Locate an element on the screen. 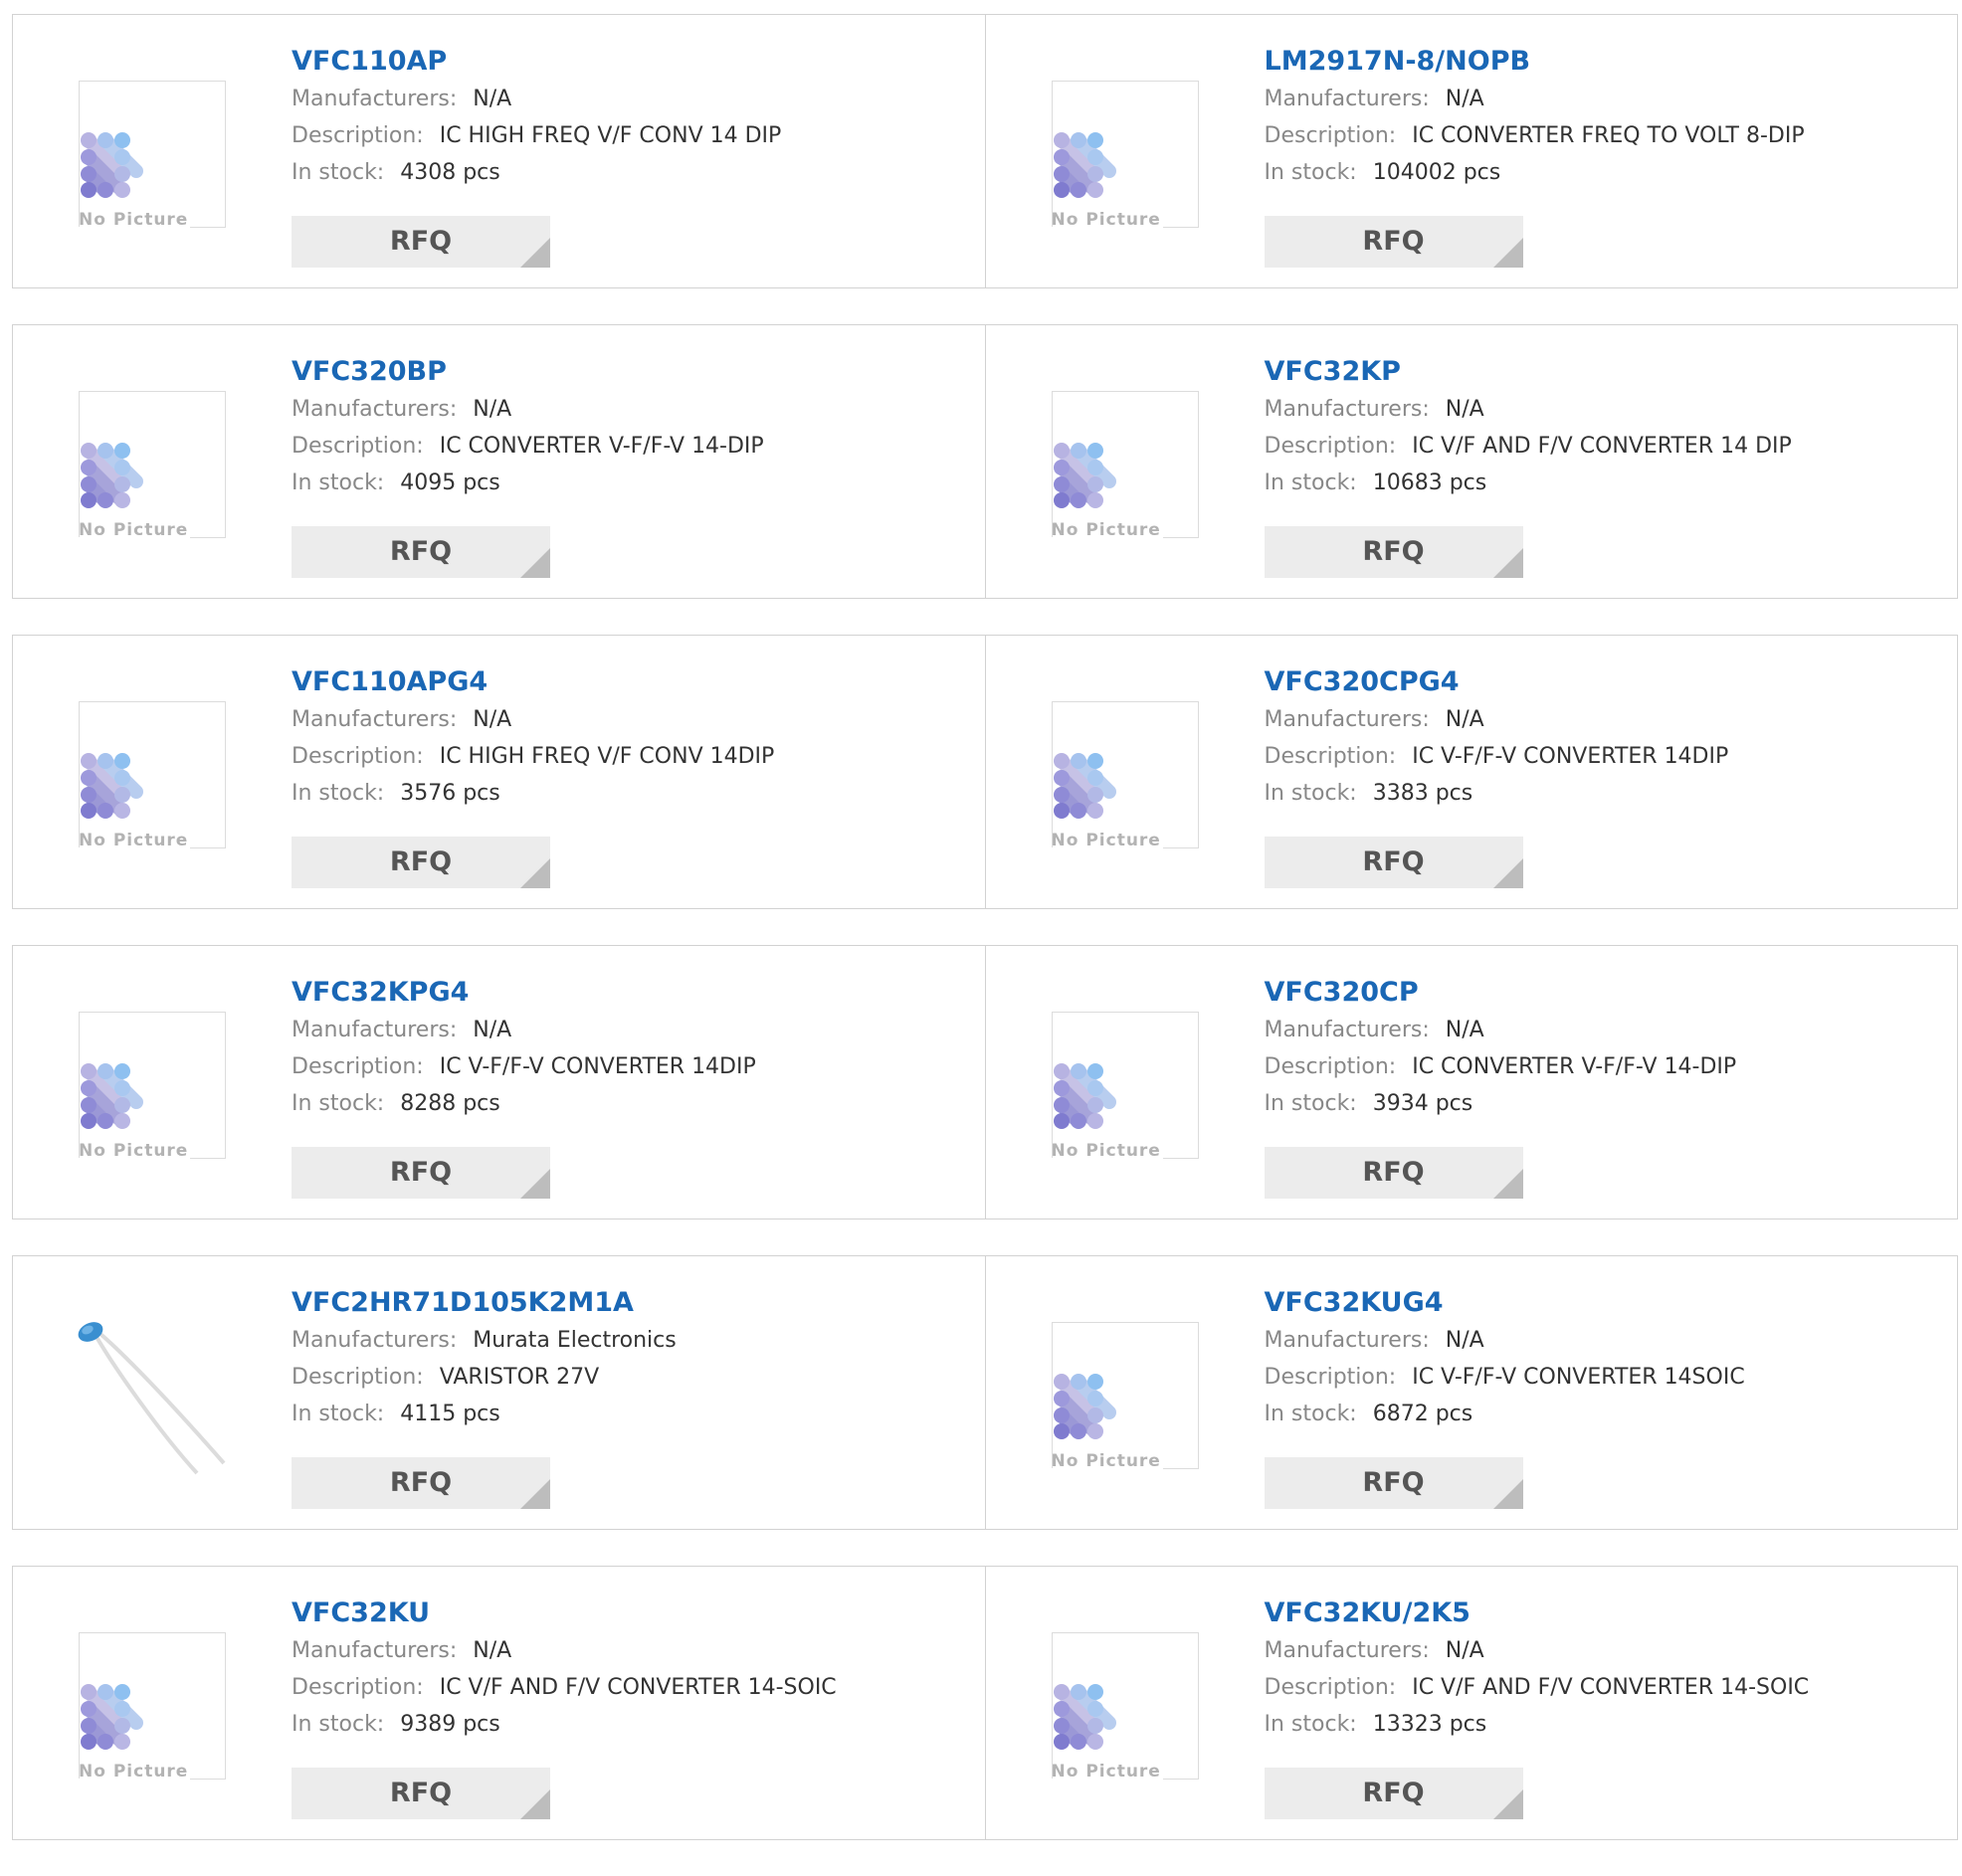 Image resolution: width=1962 pixels, height=1876 pixels. description-value: VARISTOR 27V is located at coordinates (519, 1377).